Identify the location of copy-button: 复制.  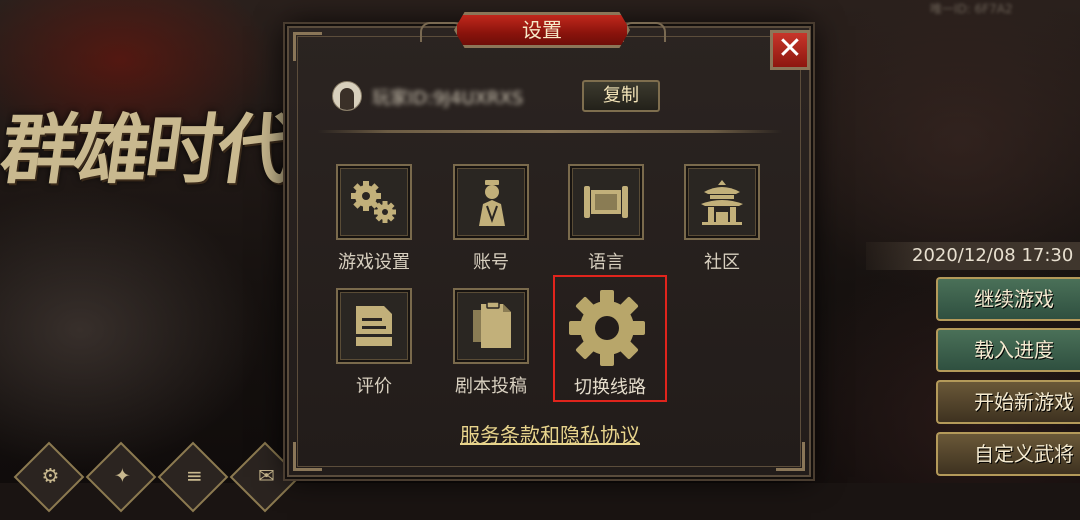
(621, 96).